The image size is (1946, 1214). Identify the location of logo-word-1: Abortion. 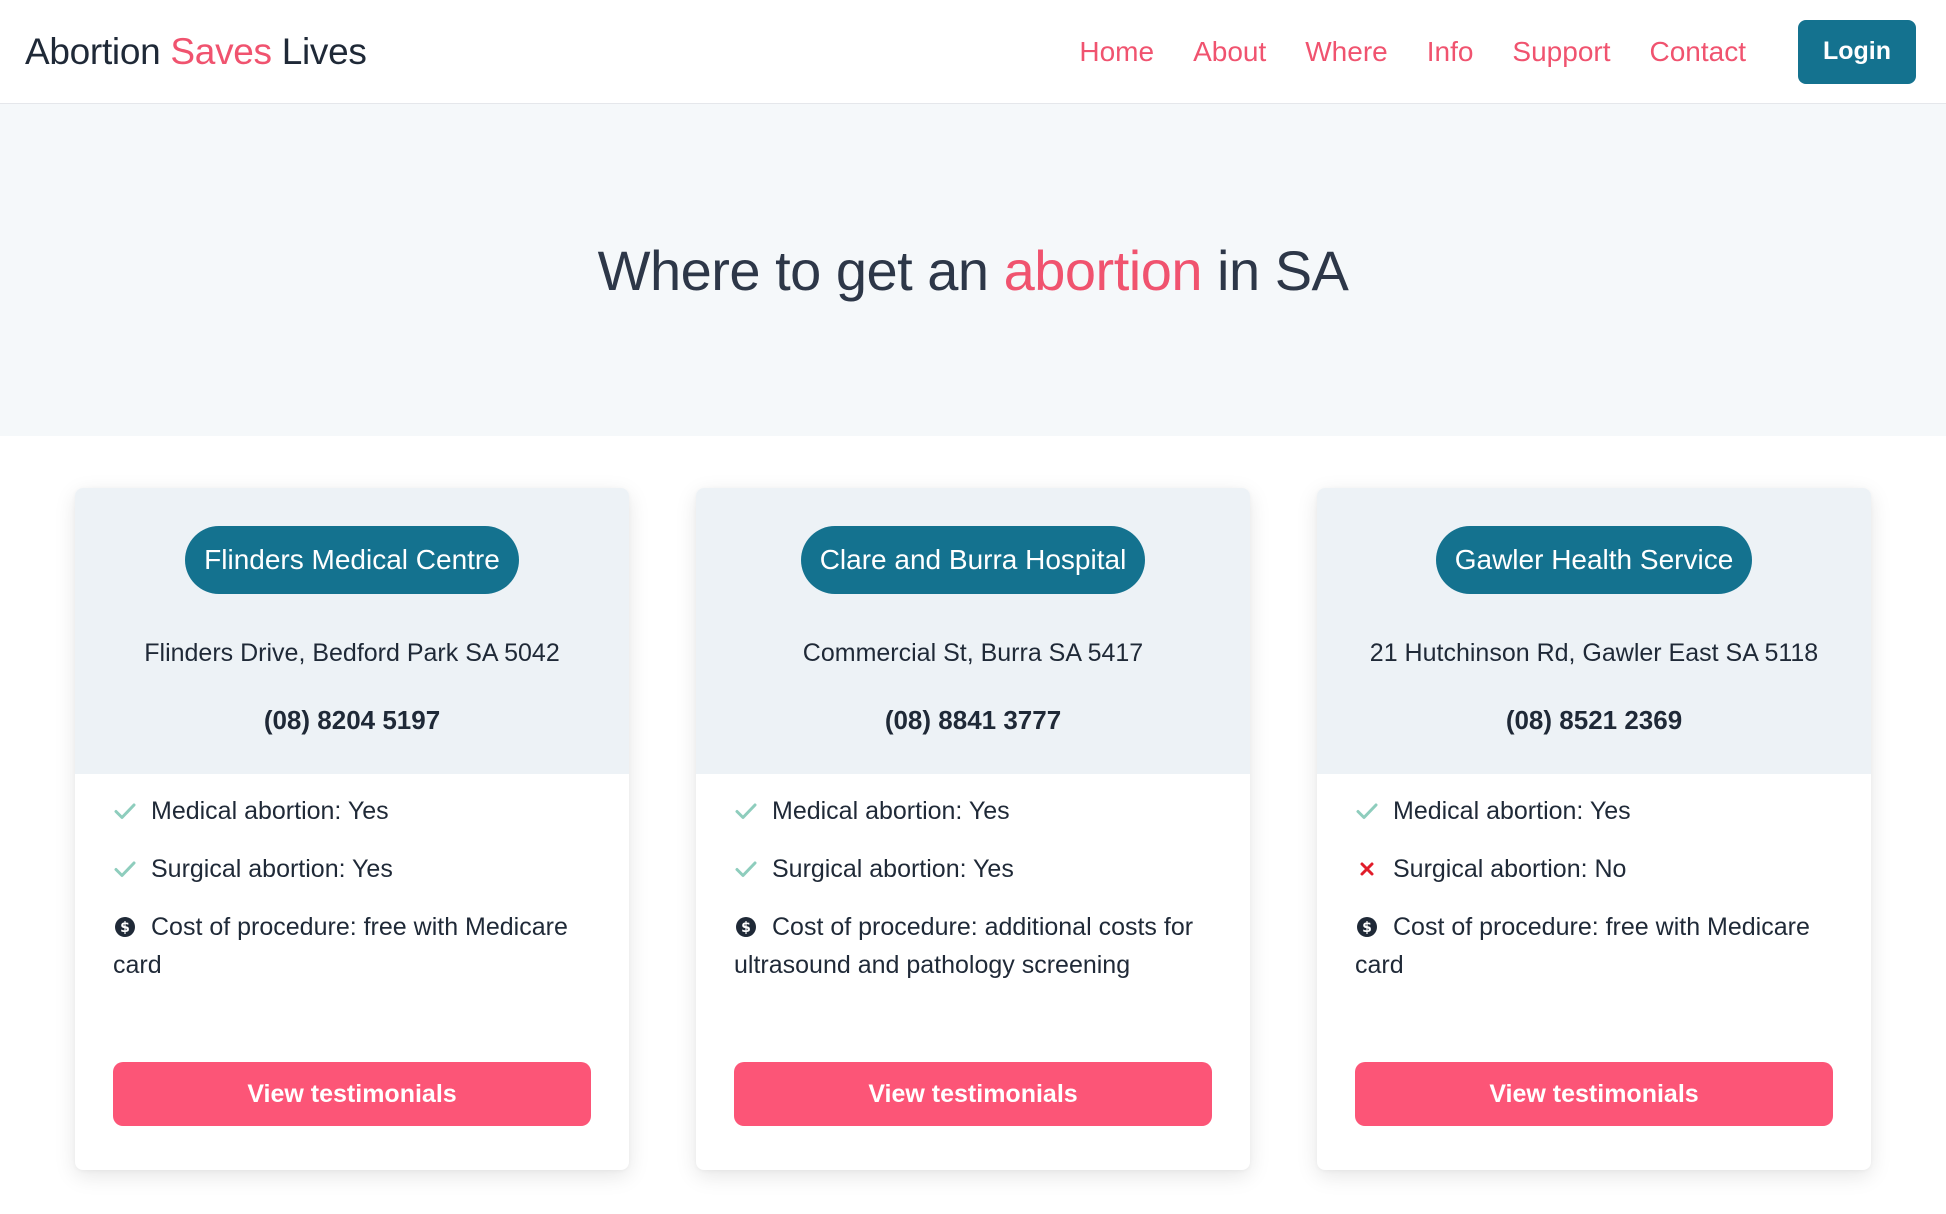
(93, 51).